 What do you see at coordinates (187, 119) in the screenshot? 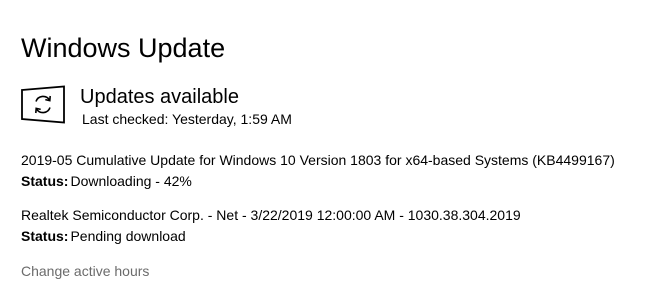
I see `last-checked-text: Last checked: Yesterday, 1:59 AM` at bounding box center [187, 119].